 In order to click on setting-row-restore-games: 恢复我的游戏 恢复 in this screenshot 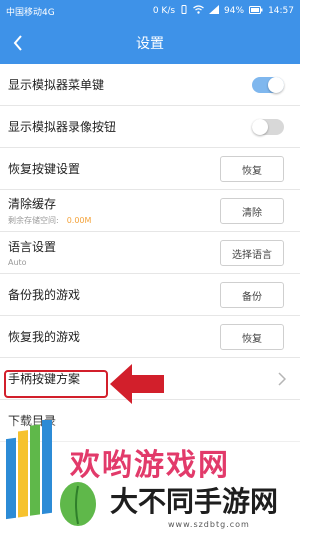, I will do `click(150, 337)`.